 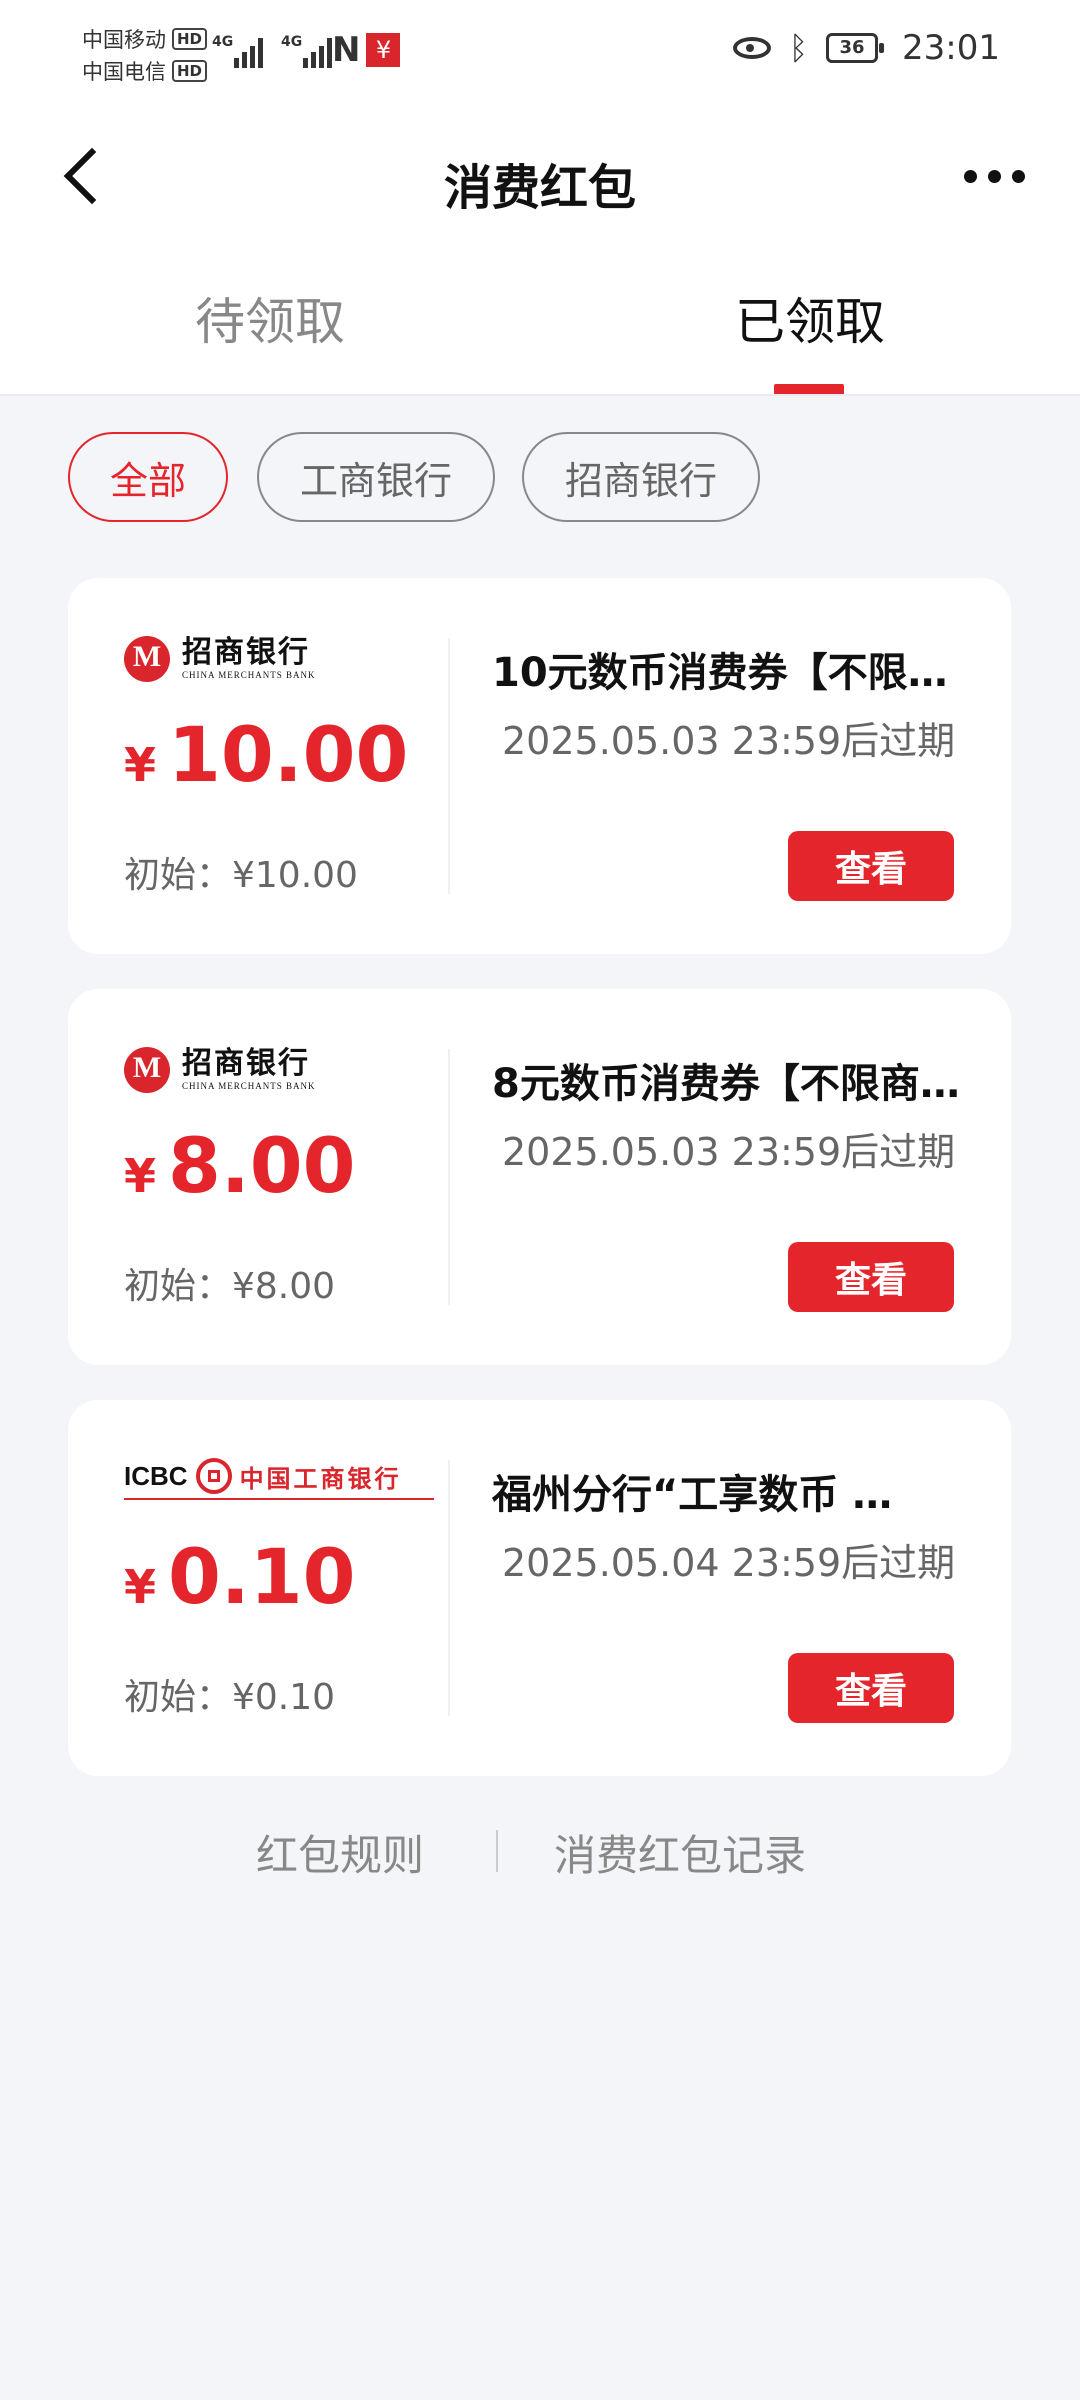 What do you see at coordinates (213, 1476) in the screenshot?
I see `icbc-logo-icon` at bounding box center [213, 1476].